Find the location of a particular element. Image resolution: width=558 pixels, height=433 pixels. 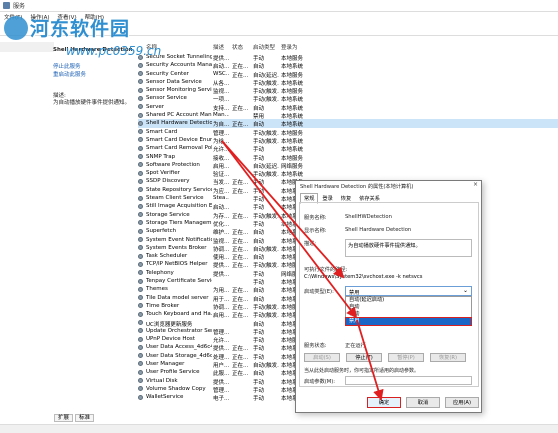

table-row: Smart Card管理...手动(触发...本地服务 is located at coordinates (348, 132).